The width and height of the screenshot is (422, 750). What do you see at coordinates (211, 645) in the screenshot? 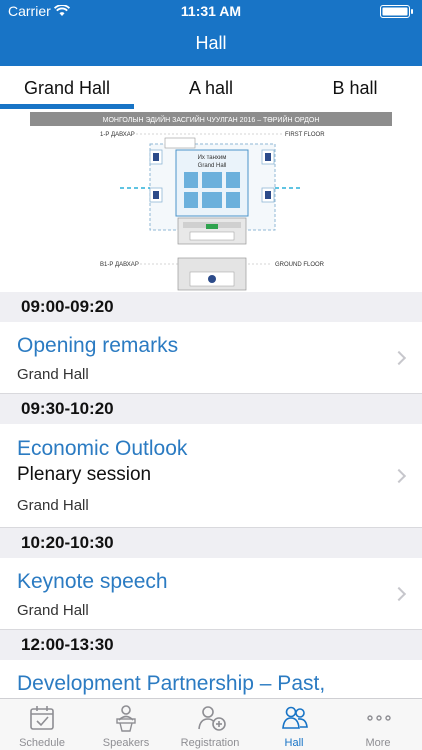
I see `time-section-header: 12:00-13:30` at bounding box center [211, 645].